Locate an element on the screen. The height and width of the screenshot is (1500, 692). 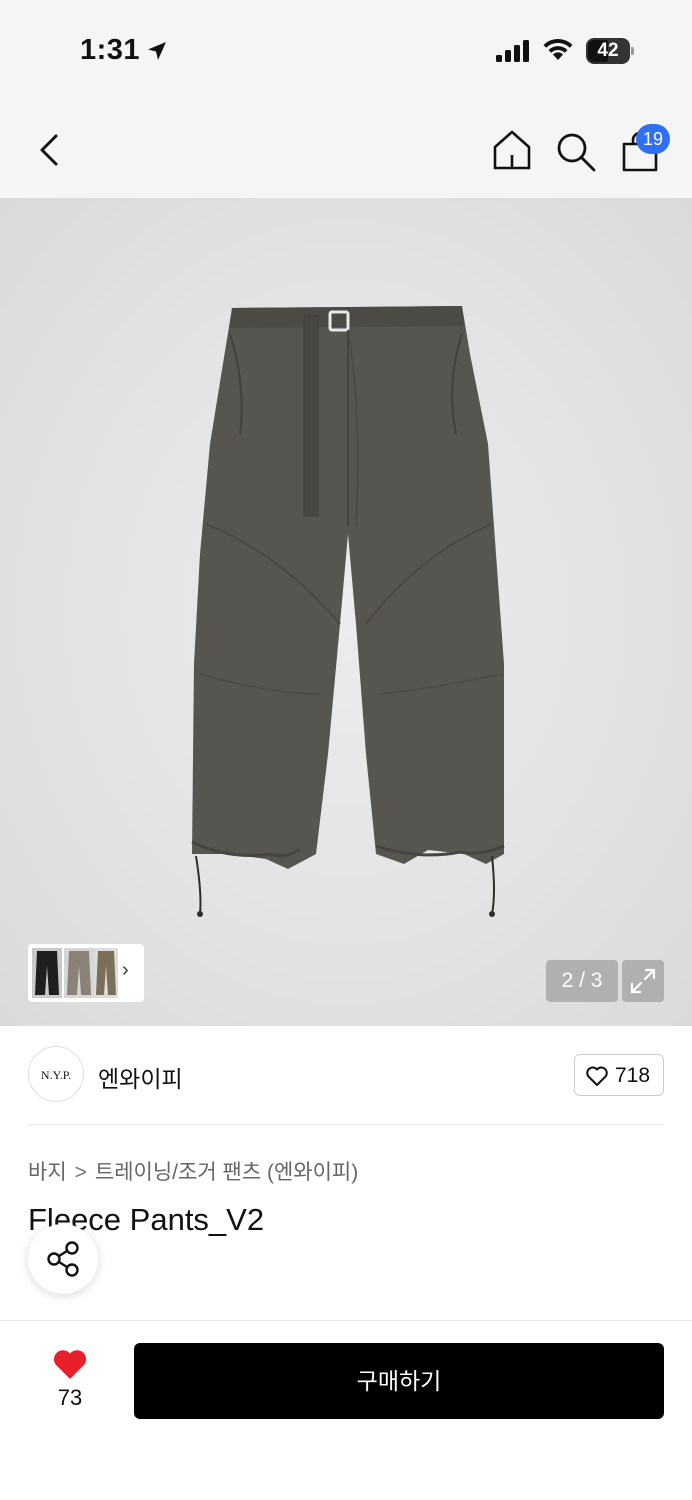
brand-name: 엔와이피 is located at coordinates (140, 1077).